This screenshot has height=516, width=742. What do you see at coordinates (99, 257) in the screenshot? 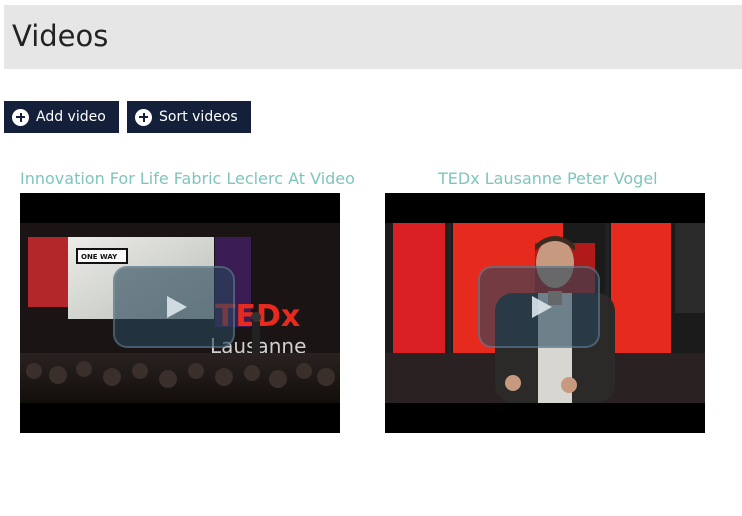
I see `one-way-sign-text: ONE WAY` at bounding box center [99, 257].